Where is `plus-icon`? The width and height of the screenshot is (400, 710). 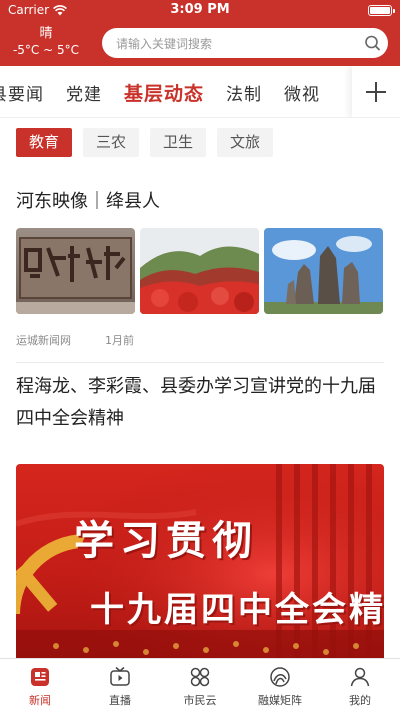
plus-icon is located at coordinates (376, 91).